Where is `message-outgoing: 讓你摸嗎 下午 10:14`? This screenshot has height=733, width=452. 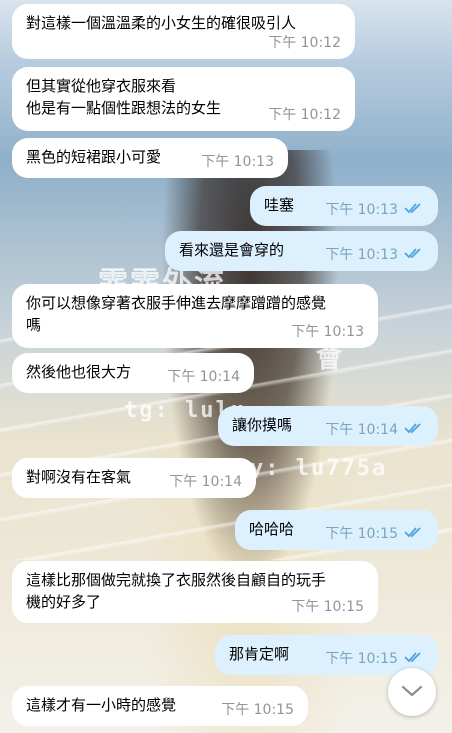
message-outgoing: 讓你摸嗎 下午 10:14 is located at coordinates (328, 426).